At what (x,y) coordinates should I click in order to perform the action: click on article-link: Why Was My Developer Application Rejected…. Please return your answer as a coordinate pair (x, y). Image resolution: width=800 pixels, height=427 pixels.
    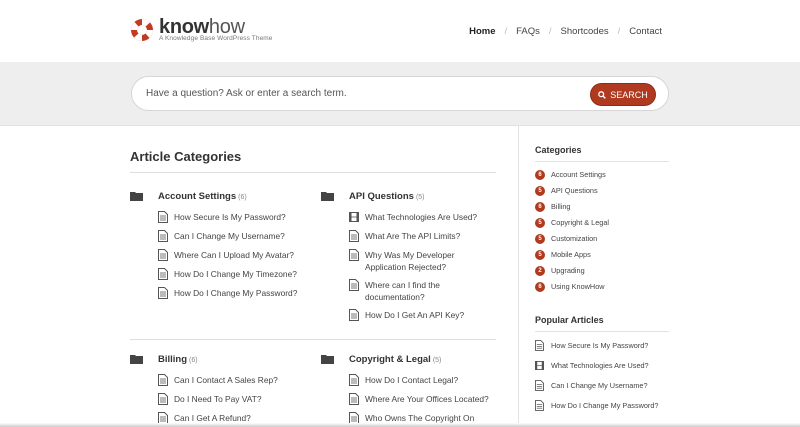
    Looking at the image, I should click on (411, 264).